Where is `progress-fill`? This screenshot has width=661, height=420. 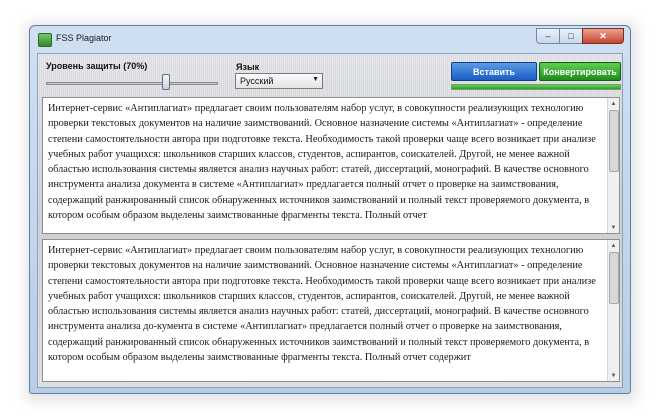
progress-fill is located at coordinates (536, 87).